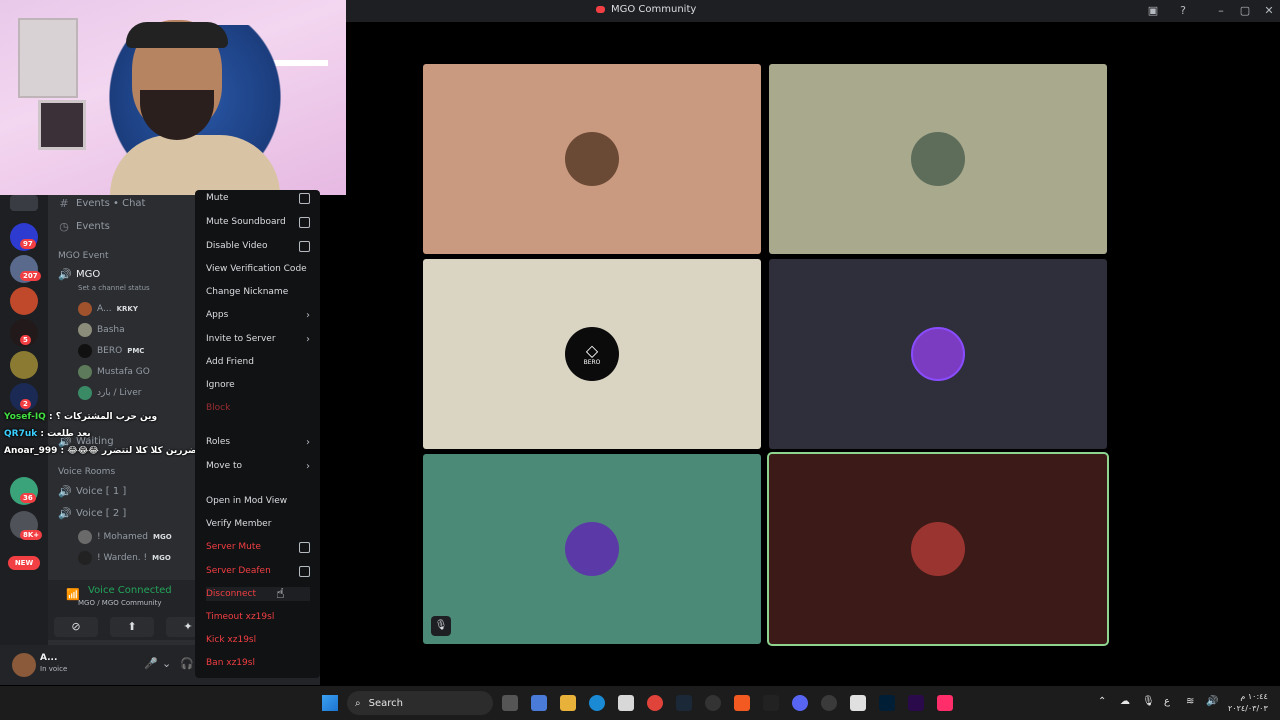 Image resolution: width=1280 pixels, height=720 pixels. What do you see at coordinates (916, 703) in the screenshot?
I see `premiere-icon` at bounding box center [916, 703].